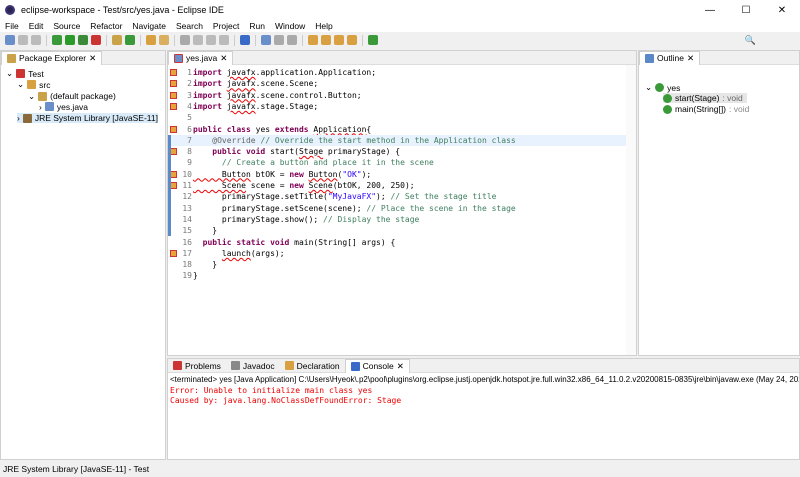  Describe the element at coordinates (12, 26) in the screenshot. I see `menu-file: File` at that location.